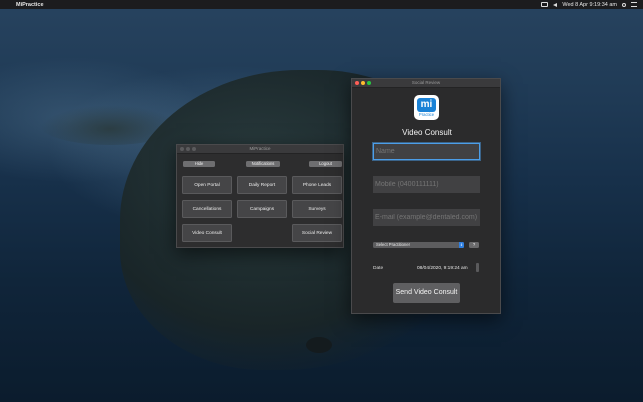  What do you see at coordinates (474, 245) in the screenshot?
I see `help-button: ?` at bounding box center [474, 245].